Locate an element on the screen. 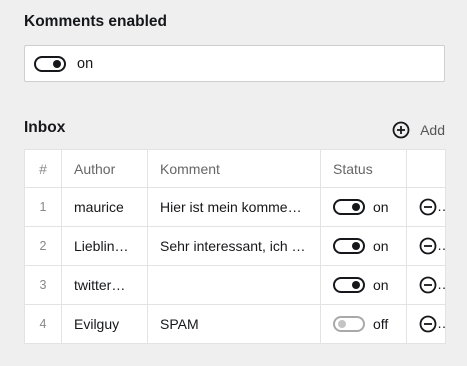 The image size is (467, 366). table-row: 4 Evilguy SPAM off is located at coordinates (235, 324).